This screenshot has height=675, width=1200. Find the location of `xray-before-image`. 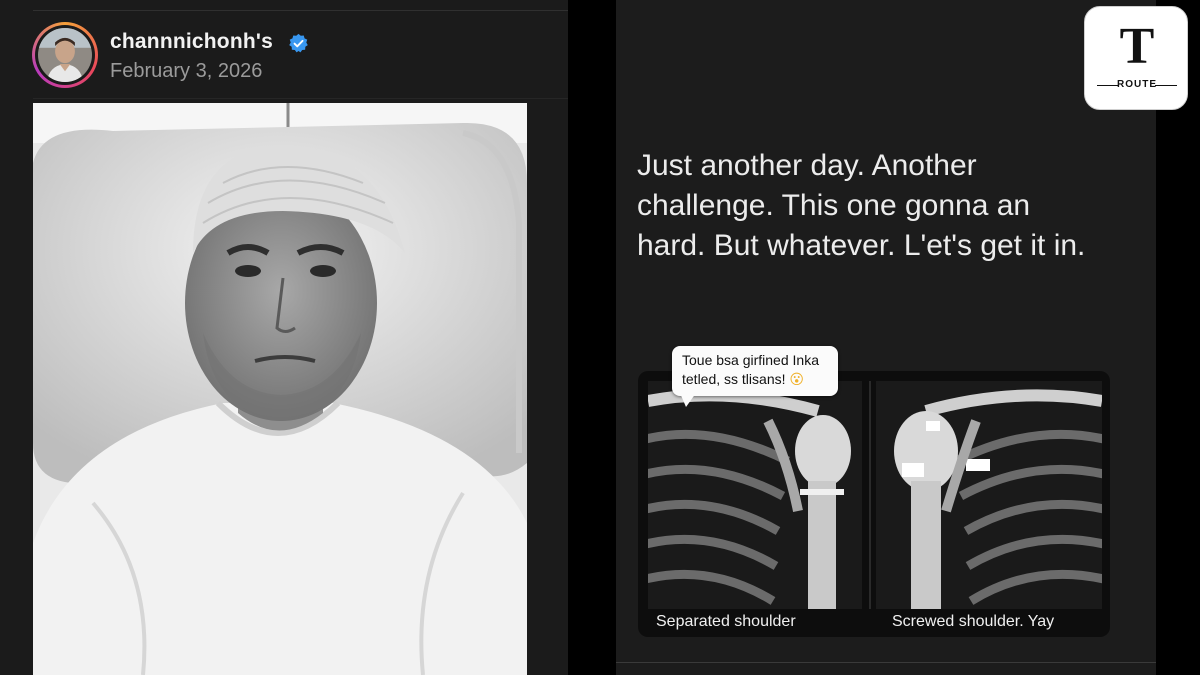

xray-before-image is located at coordinates (755, 495).